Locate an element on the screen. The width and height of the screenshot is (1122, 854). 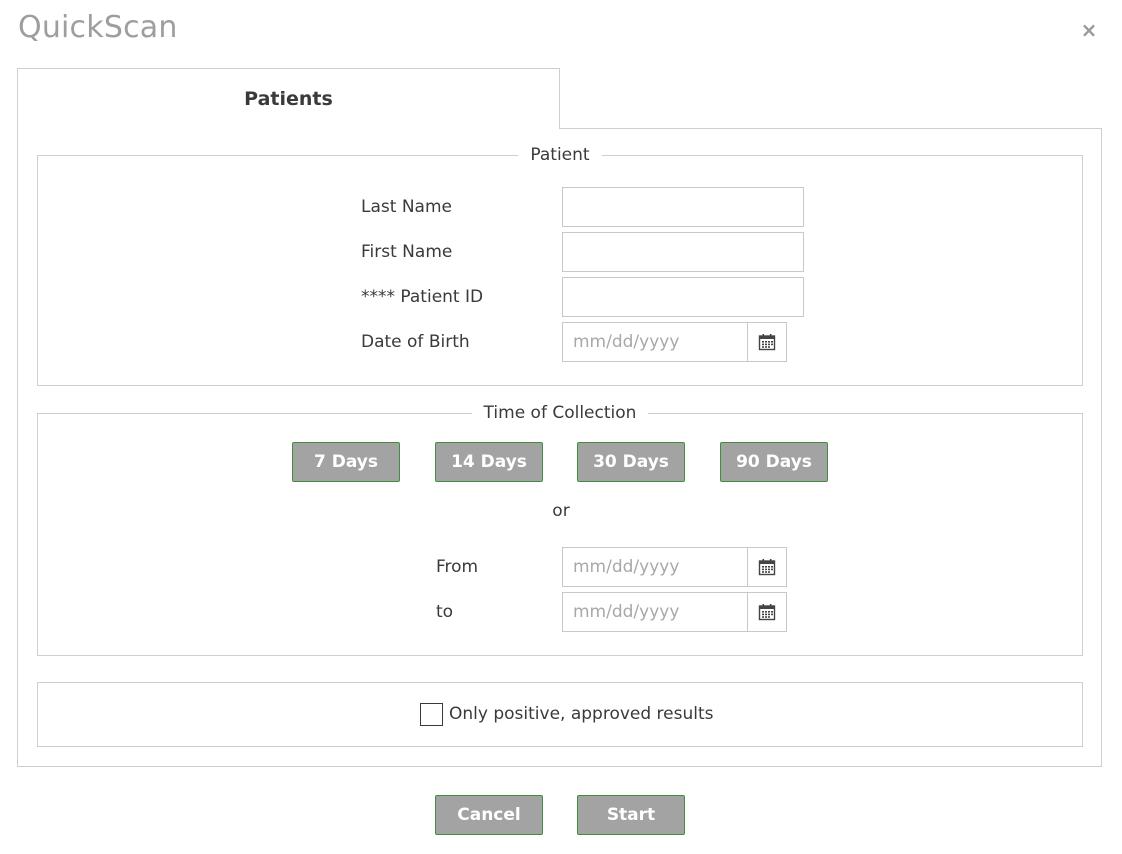
positive-approved-checkbox is located at coordinates (431, 714).